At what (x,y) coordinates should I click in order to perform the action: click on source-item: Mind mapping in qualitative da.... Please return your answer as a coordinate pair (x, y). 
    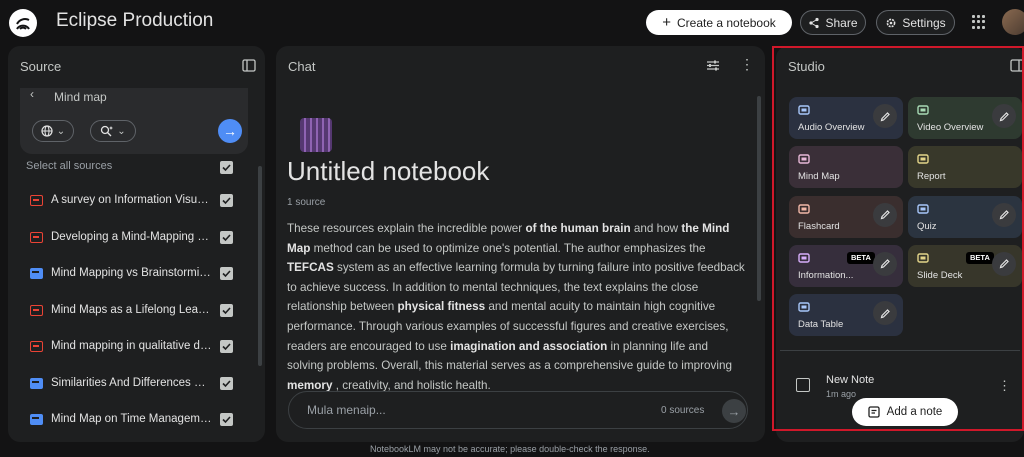
    Looking at the image, I should click on (130, 348).